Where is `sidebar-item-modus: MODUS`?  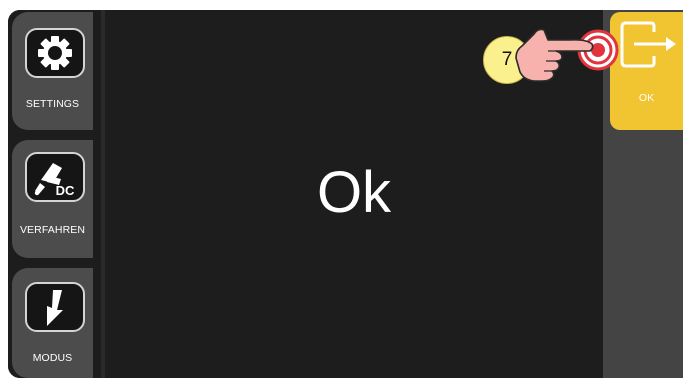
sidebar-item-modus: MODUS is located at coordinates (52, 323).